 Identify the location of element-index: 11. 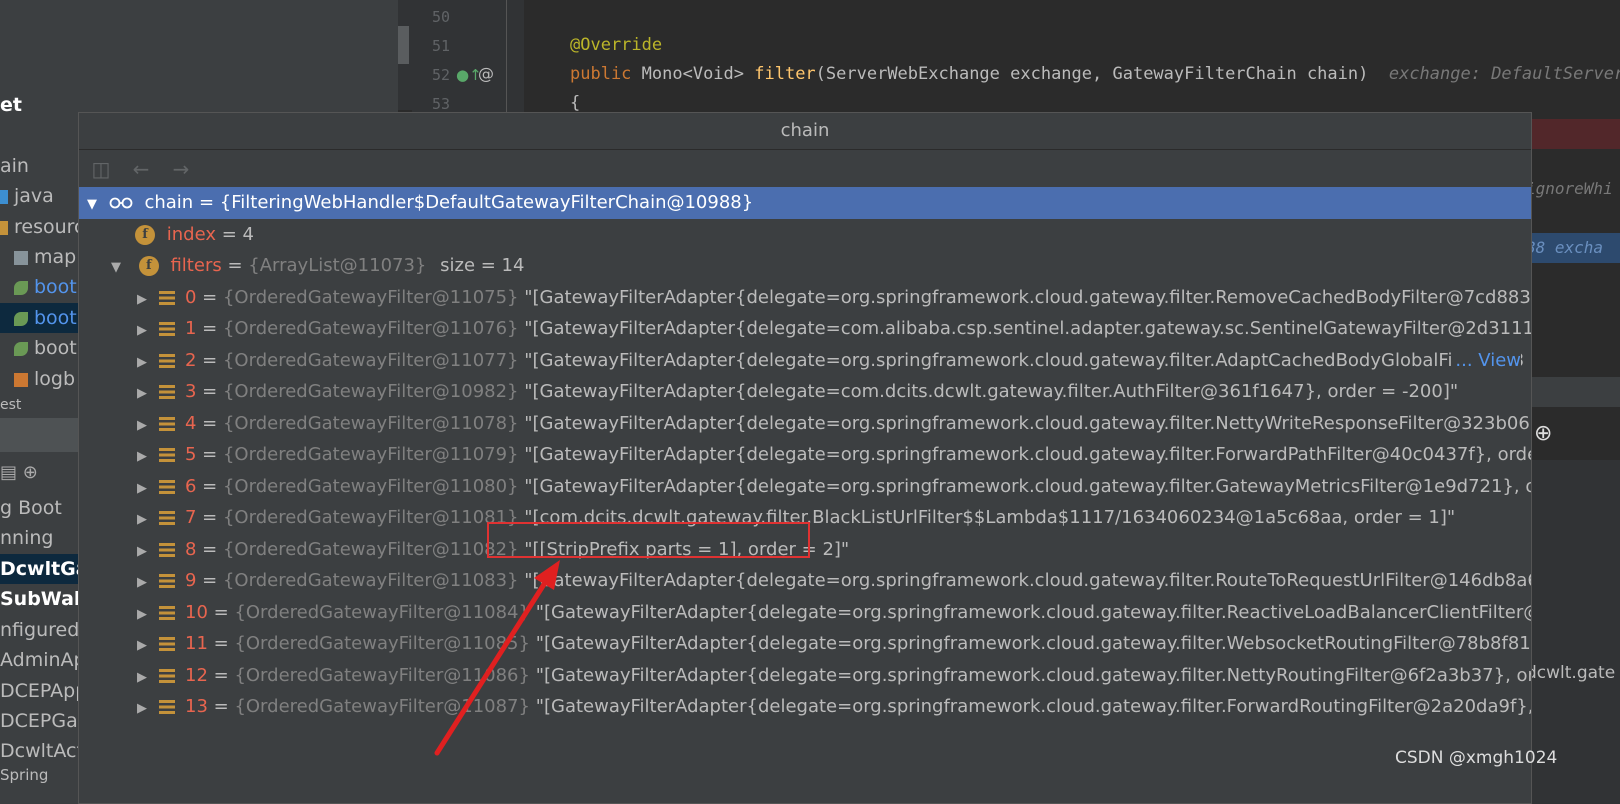
(196, 643).